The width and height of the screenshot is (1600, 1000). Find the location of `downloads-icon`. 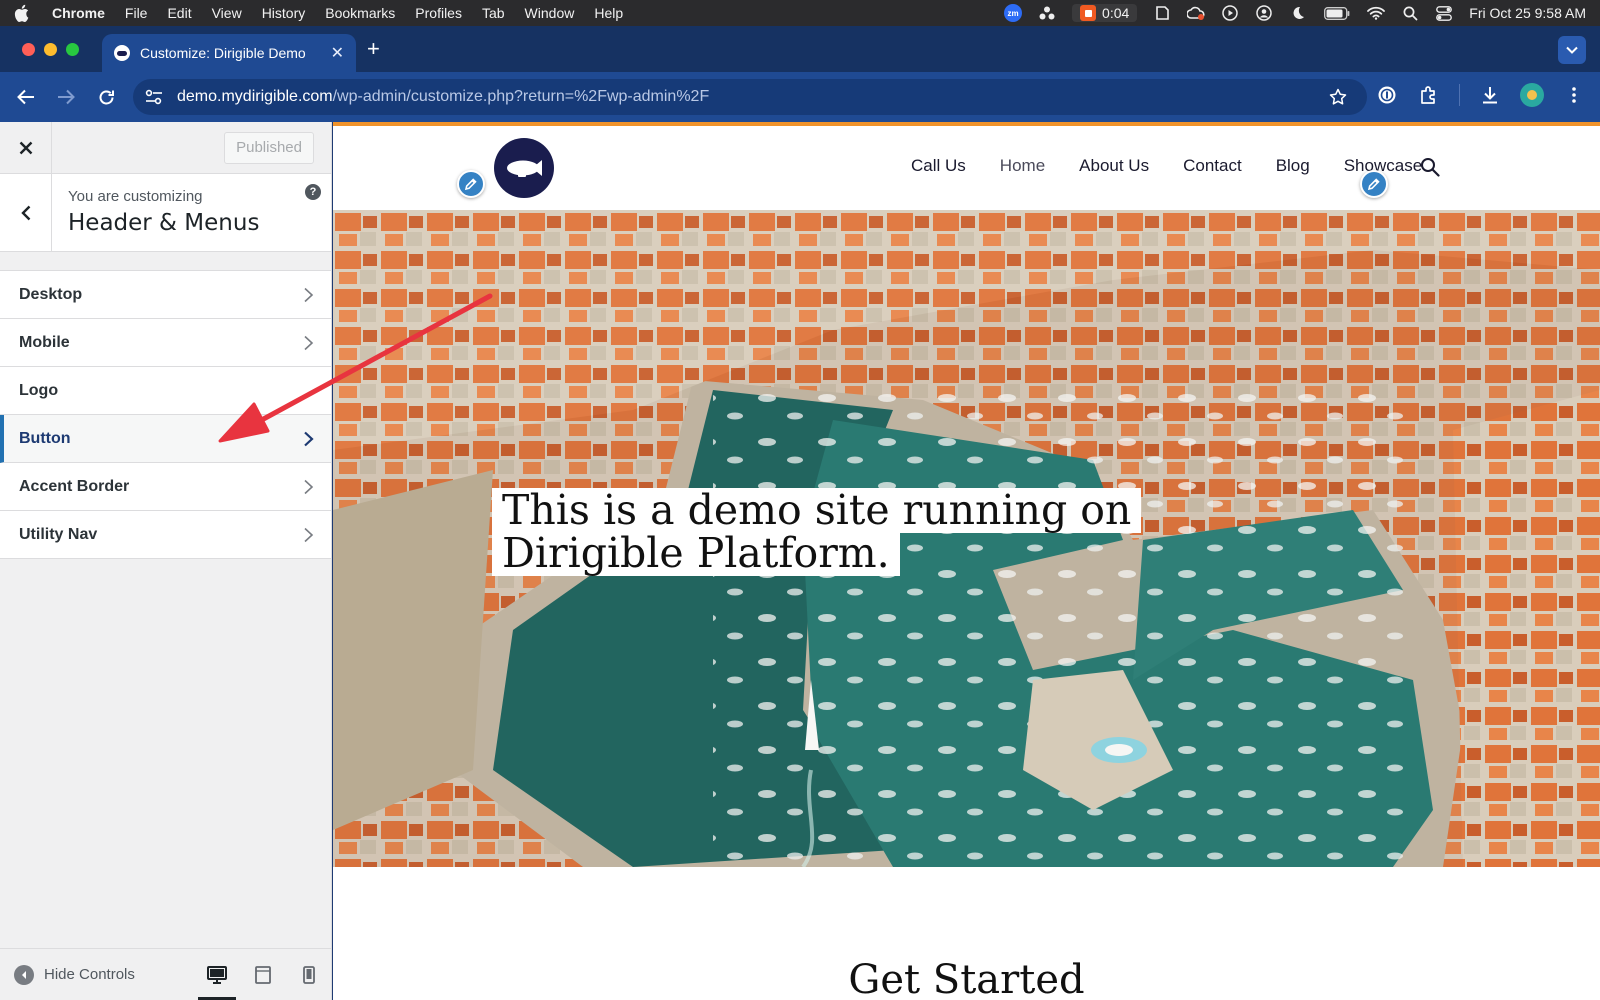

downloads-icon is located at coordinates (1490, 95).